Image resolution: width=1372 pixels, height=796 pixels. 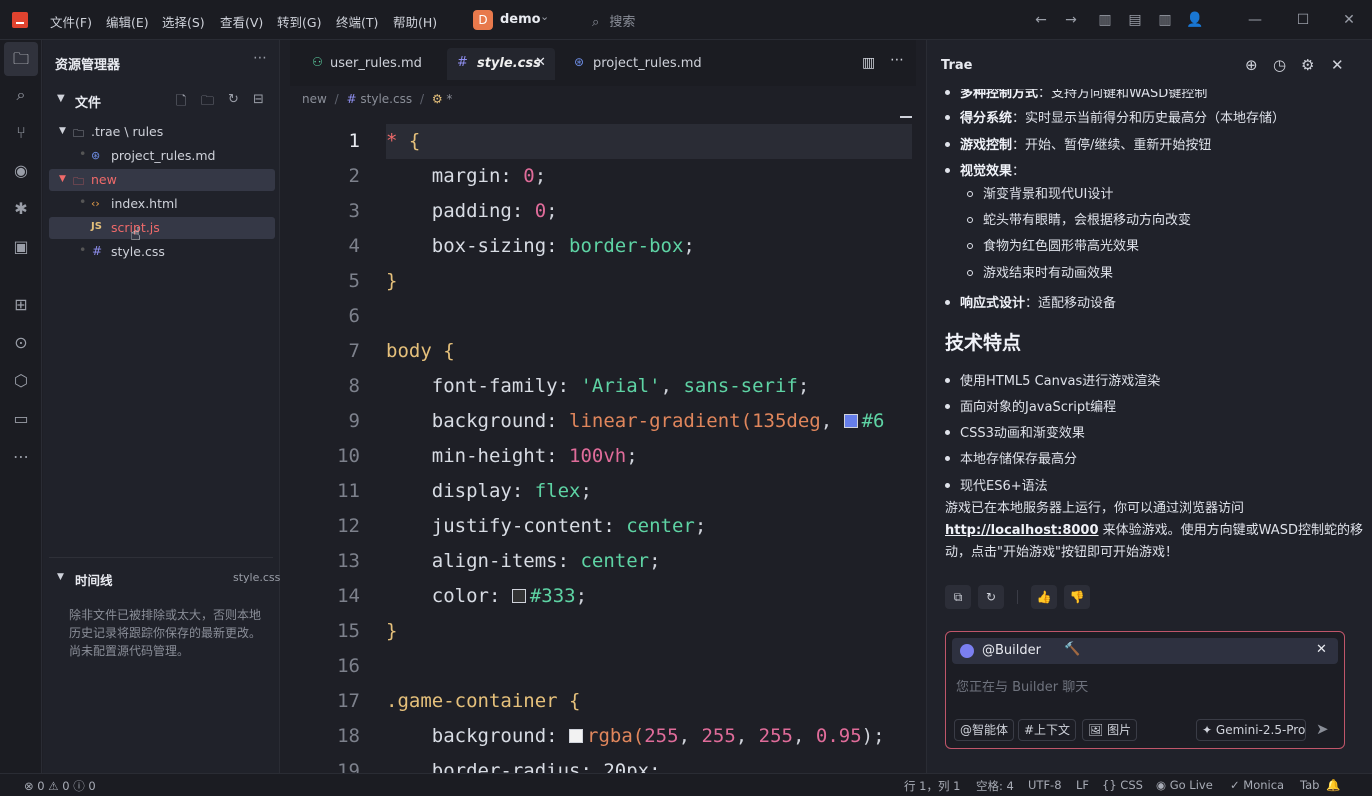 I want to click on breadcrumb-folder: new, so click(x=314, y=99).